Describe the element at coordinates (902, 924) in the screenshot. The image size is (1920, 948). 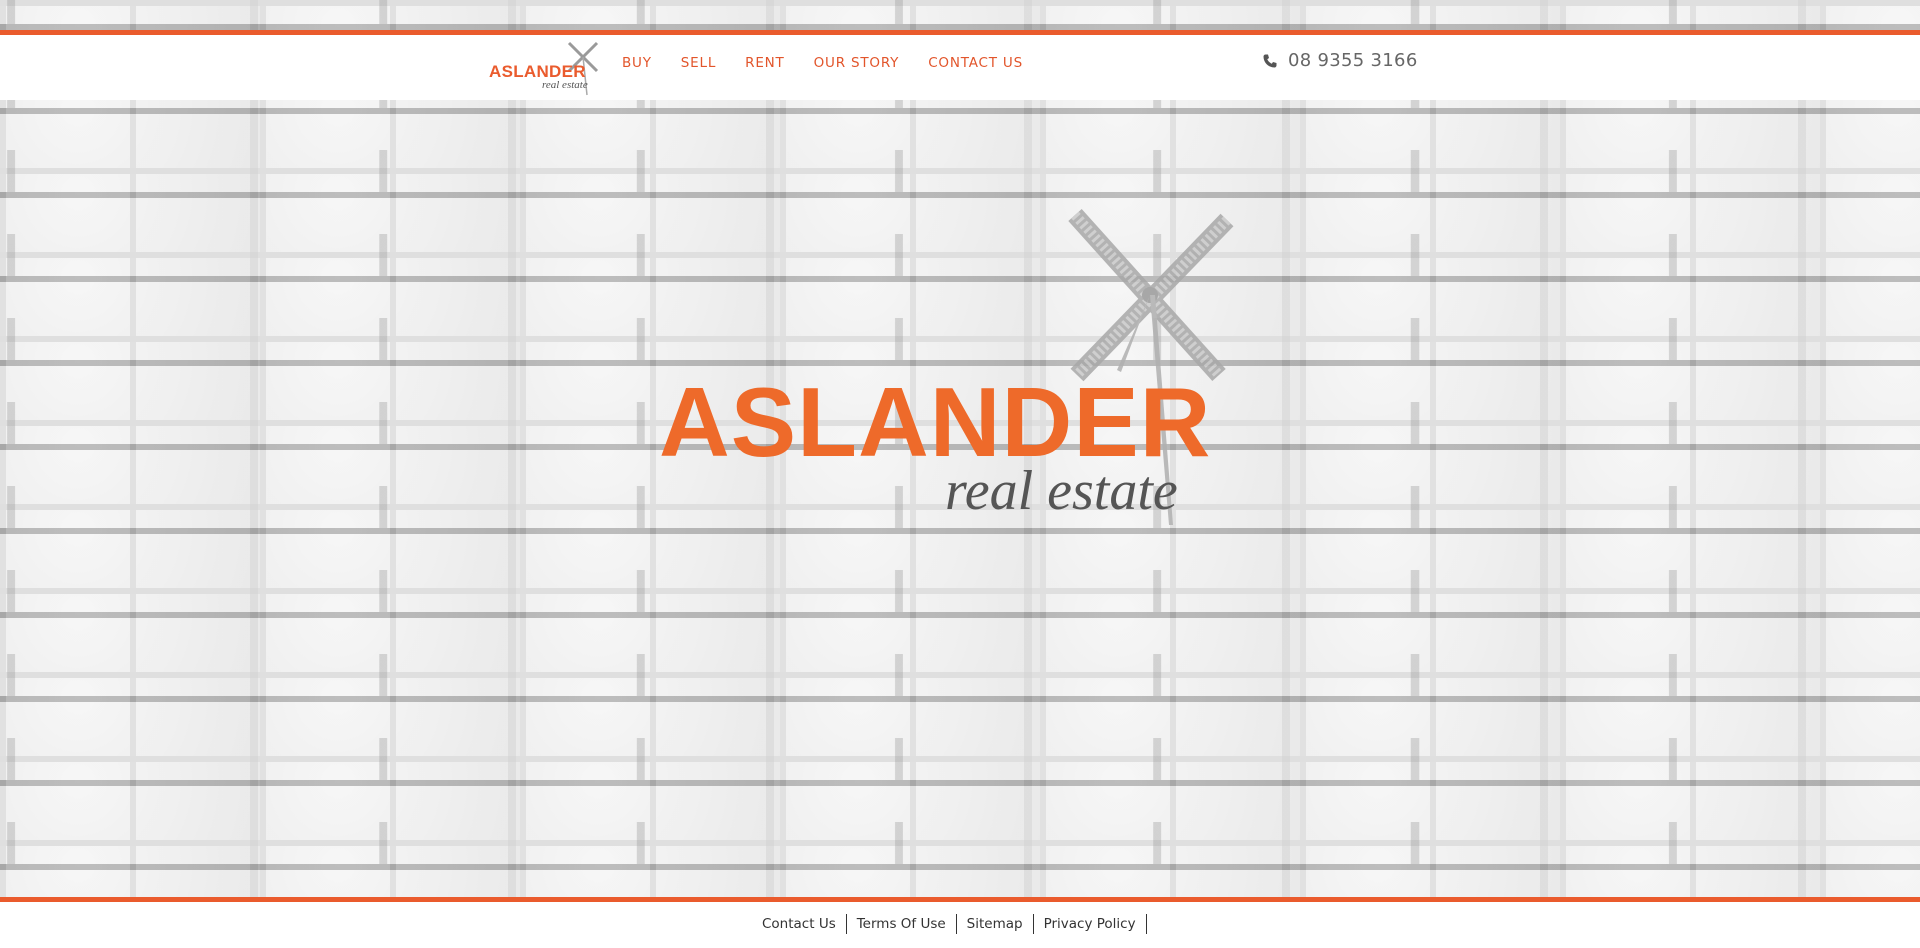
I see `footer-link-terms-of-use: Terms Of Use` at that location.